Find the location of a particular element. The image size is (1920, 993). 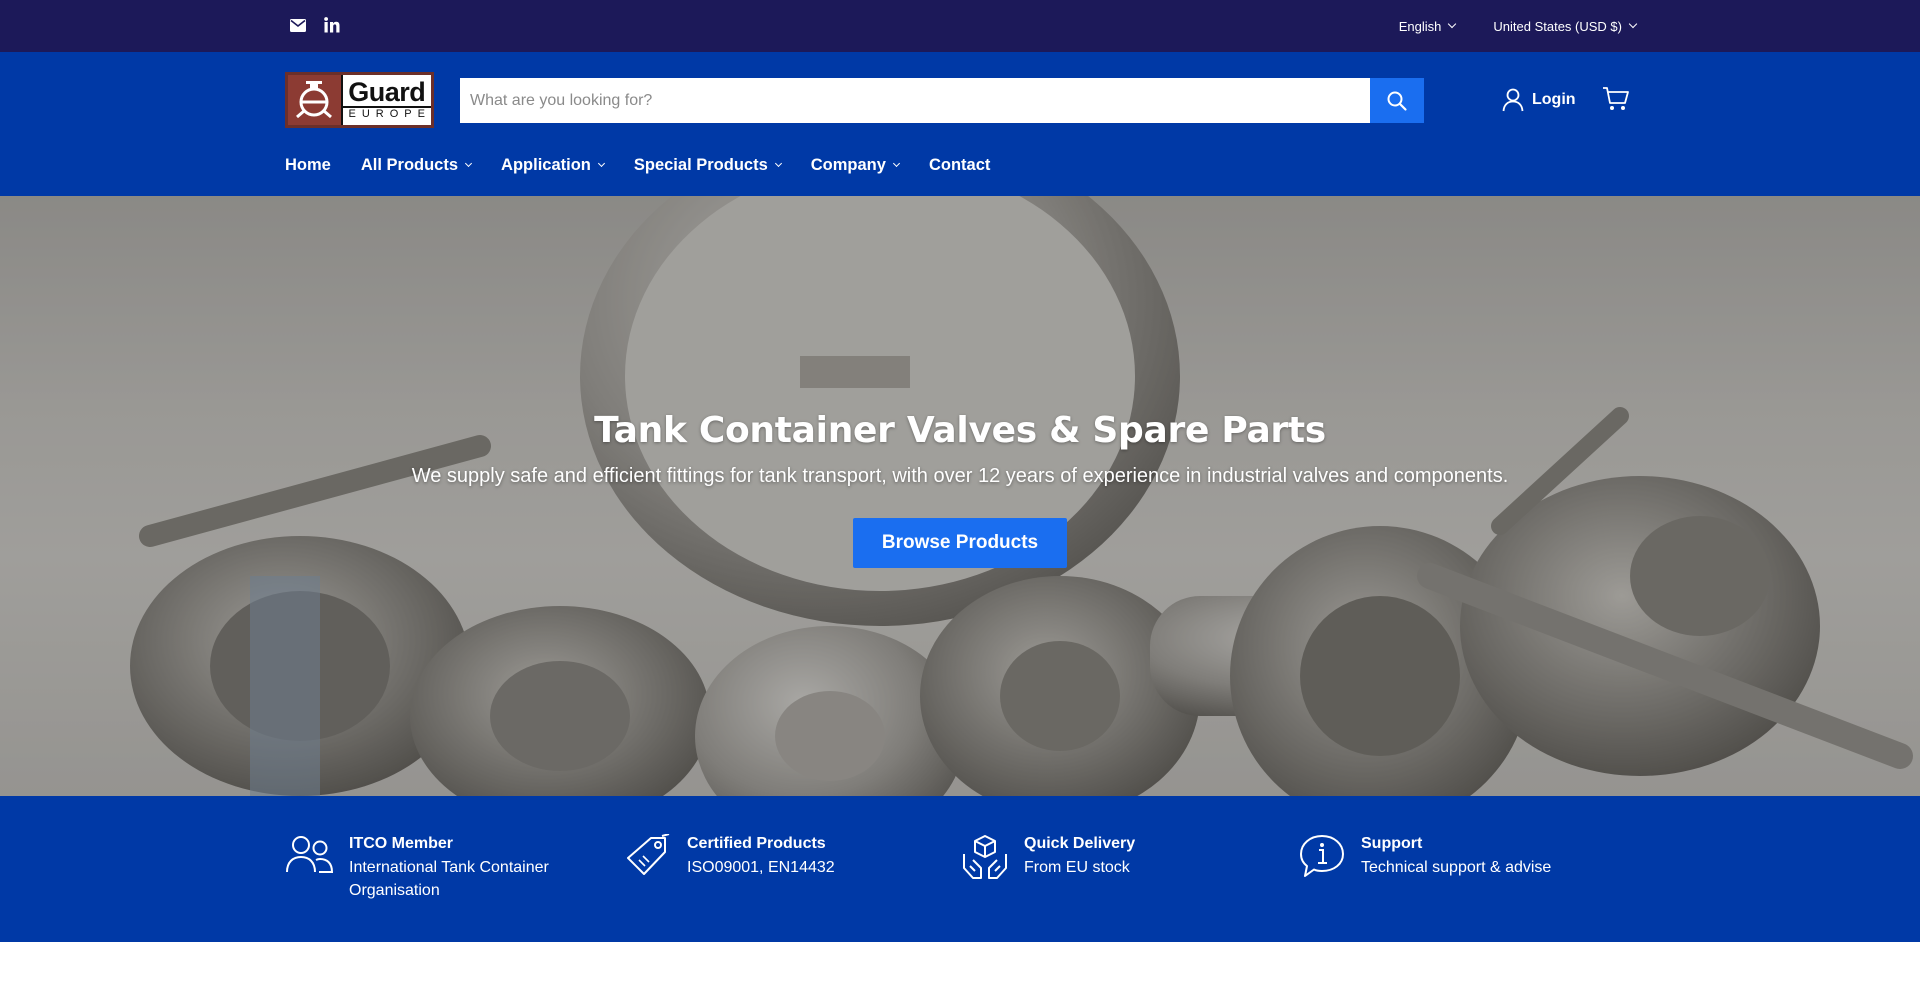

search-button is located at coordinates (1397, 100).